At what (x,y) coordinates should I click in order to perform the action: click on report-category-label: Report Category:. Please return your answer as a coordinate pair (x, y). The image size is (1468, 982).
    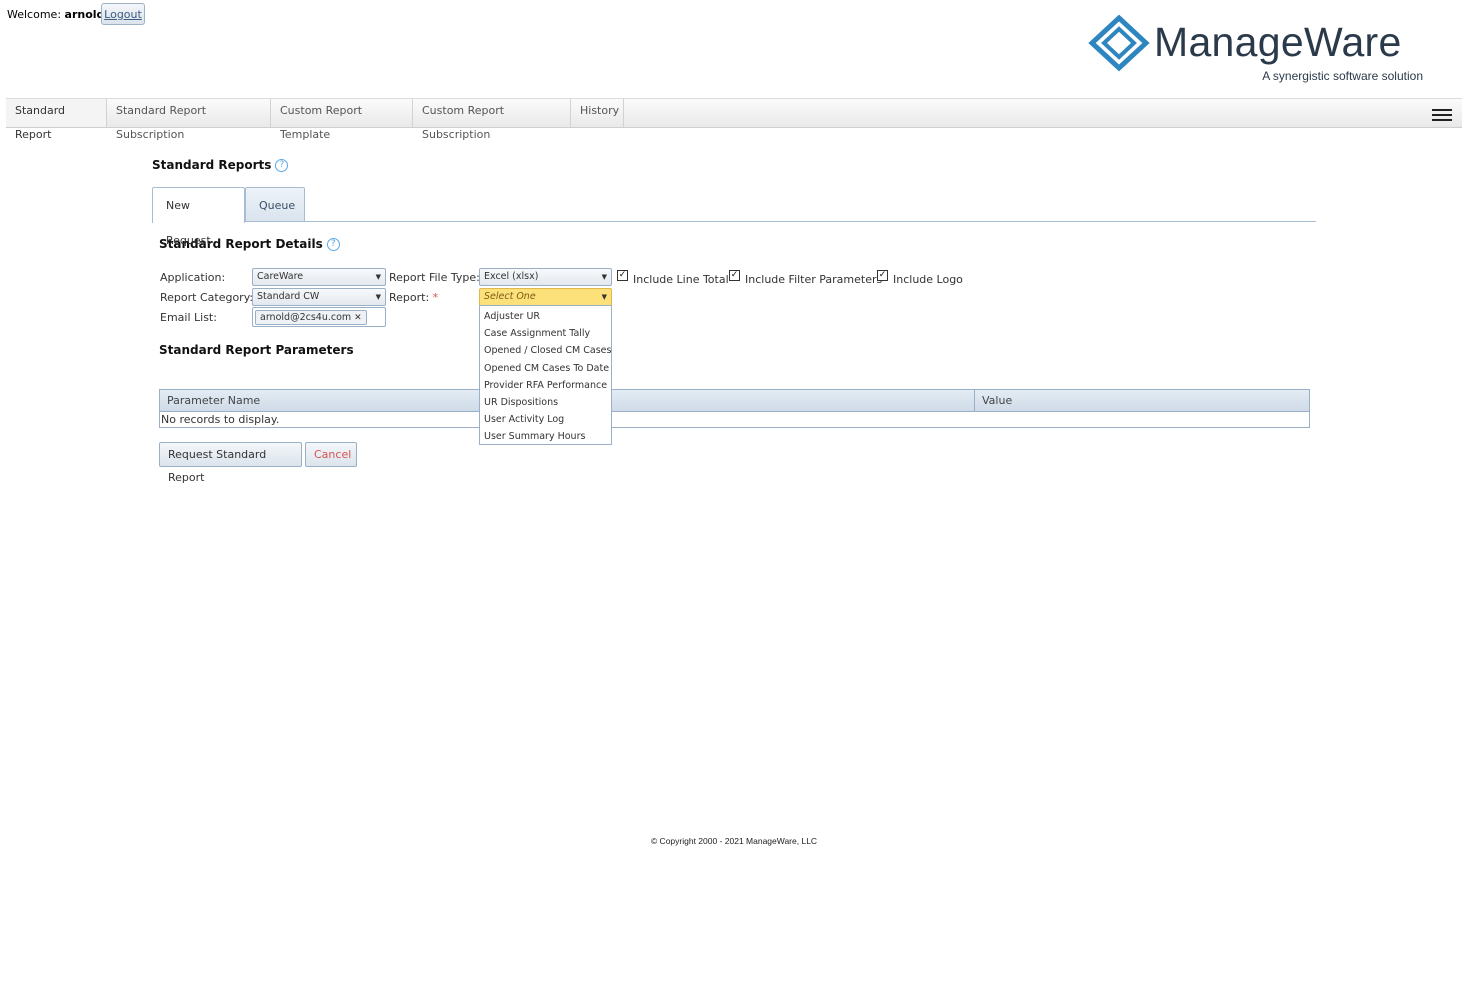
    Looking at the image, I should click on (207, 297).